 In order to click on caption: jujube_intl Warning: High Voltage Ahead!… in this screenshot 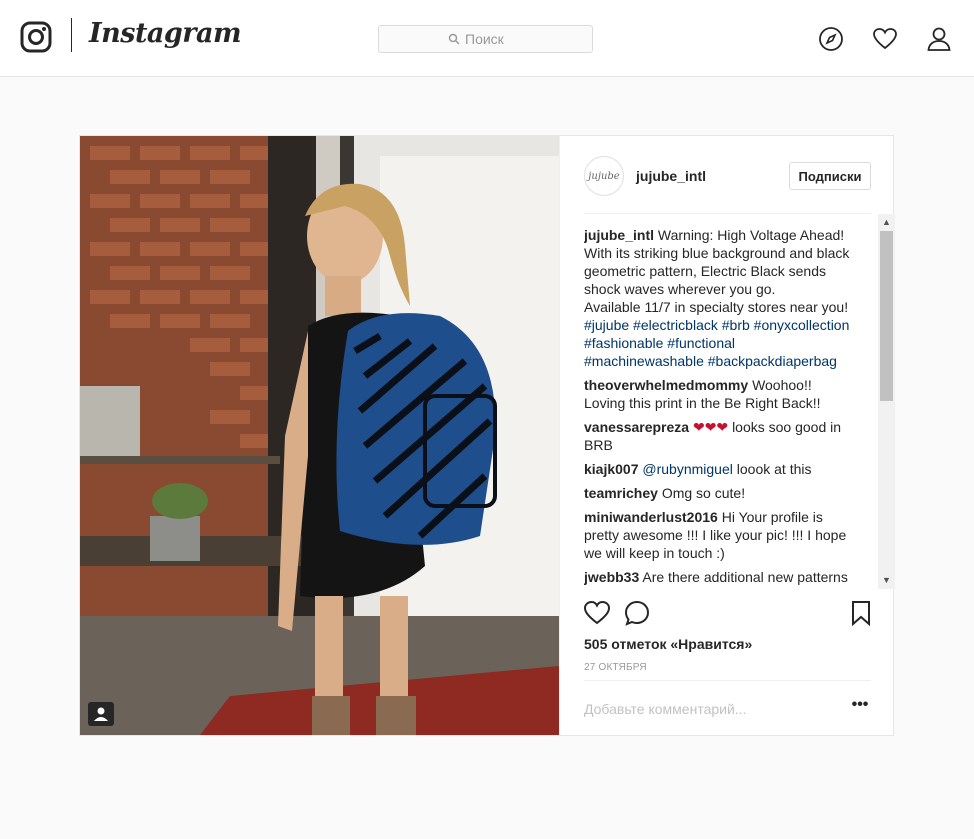, I will do `click(719, 298)`.